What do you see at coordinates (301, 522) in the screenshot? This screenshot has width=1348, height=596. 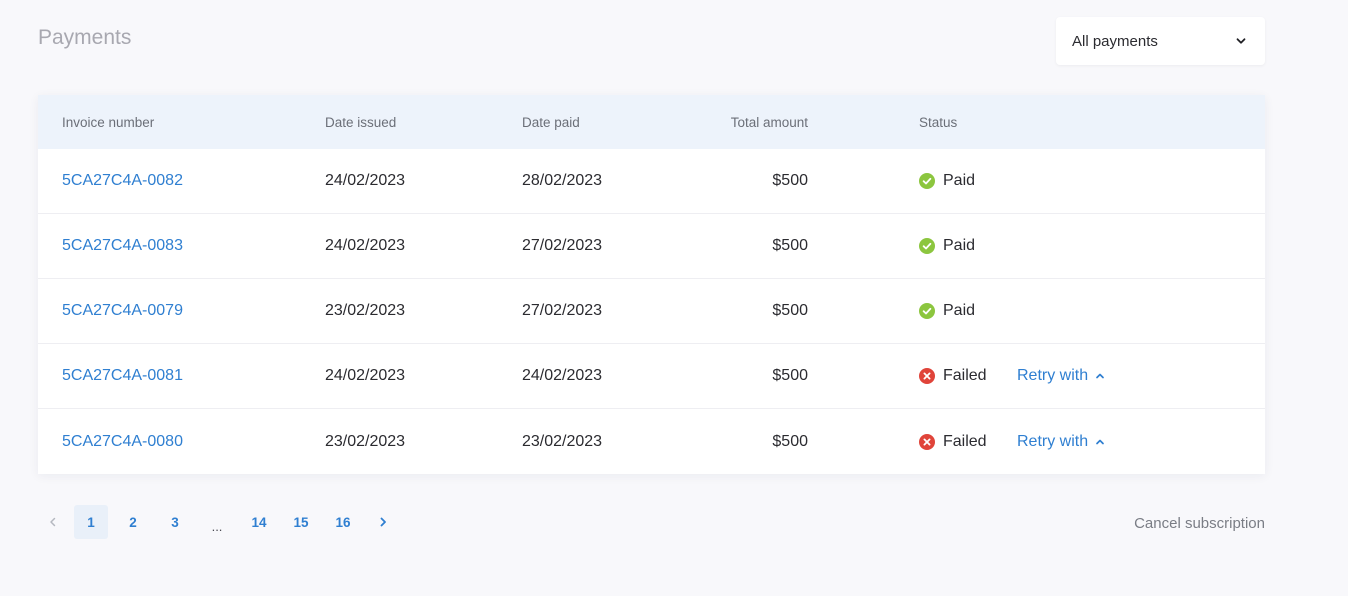 I see `page-button-15: 15` at bounding box center [301, 522].